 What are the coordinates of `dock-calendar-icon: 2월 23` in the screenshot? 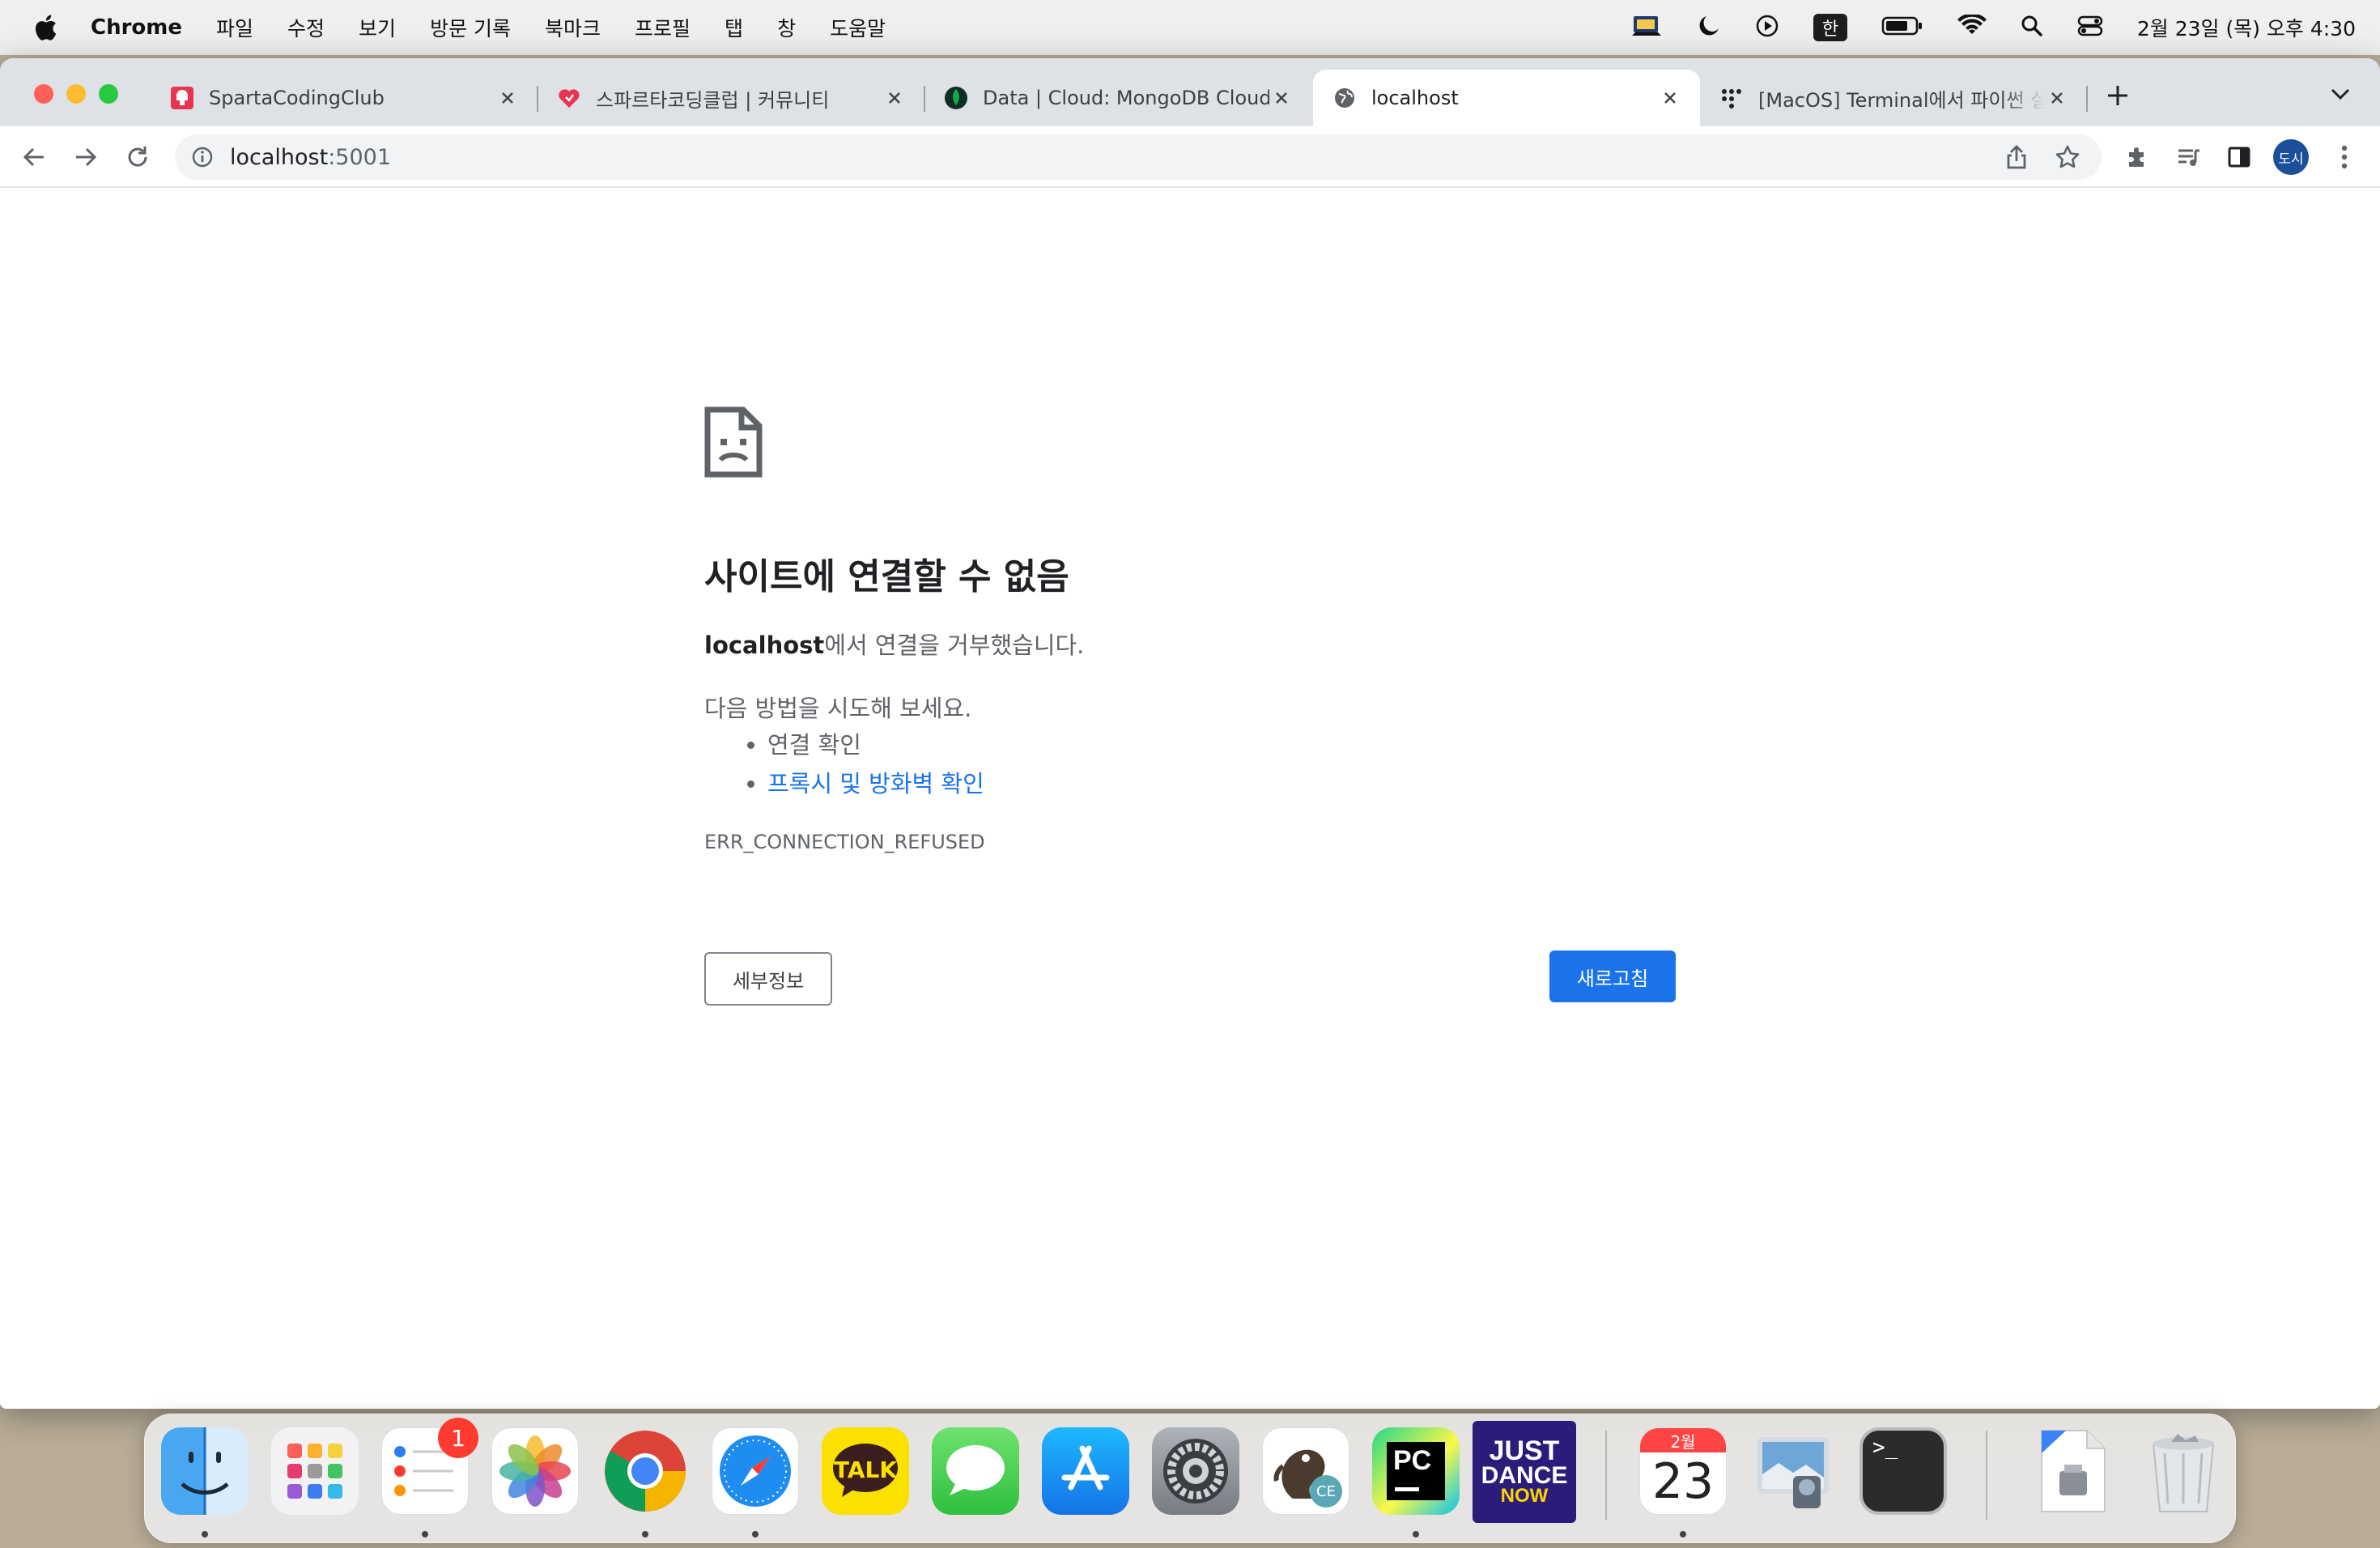 It's located at (1683, 1471).